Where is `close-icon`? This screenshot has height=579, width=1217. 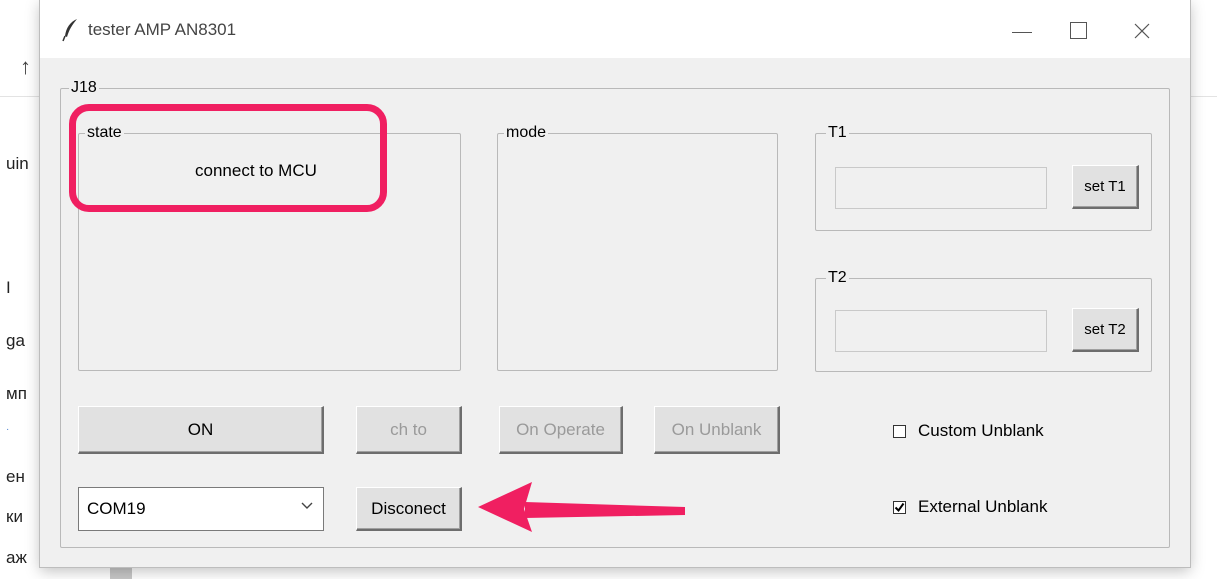
close-icon is located at coordinates (1142, 31).